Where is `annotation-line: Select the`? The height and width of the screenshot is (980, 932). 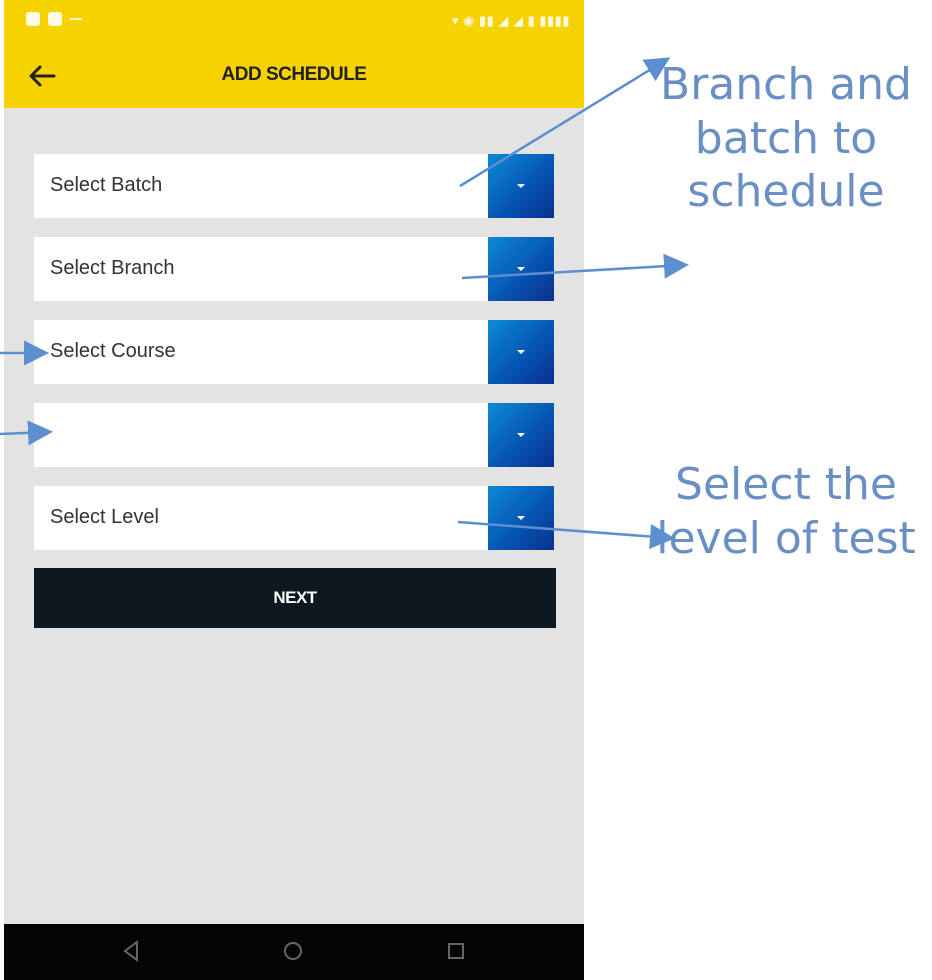 annotation-line: Select the is located at coordinates (786, 484).